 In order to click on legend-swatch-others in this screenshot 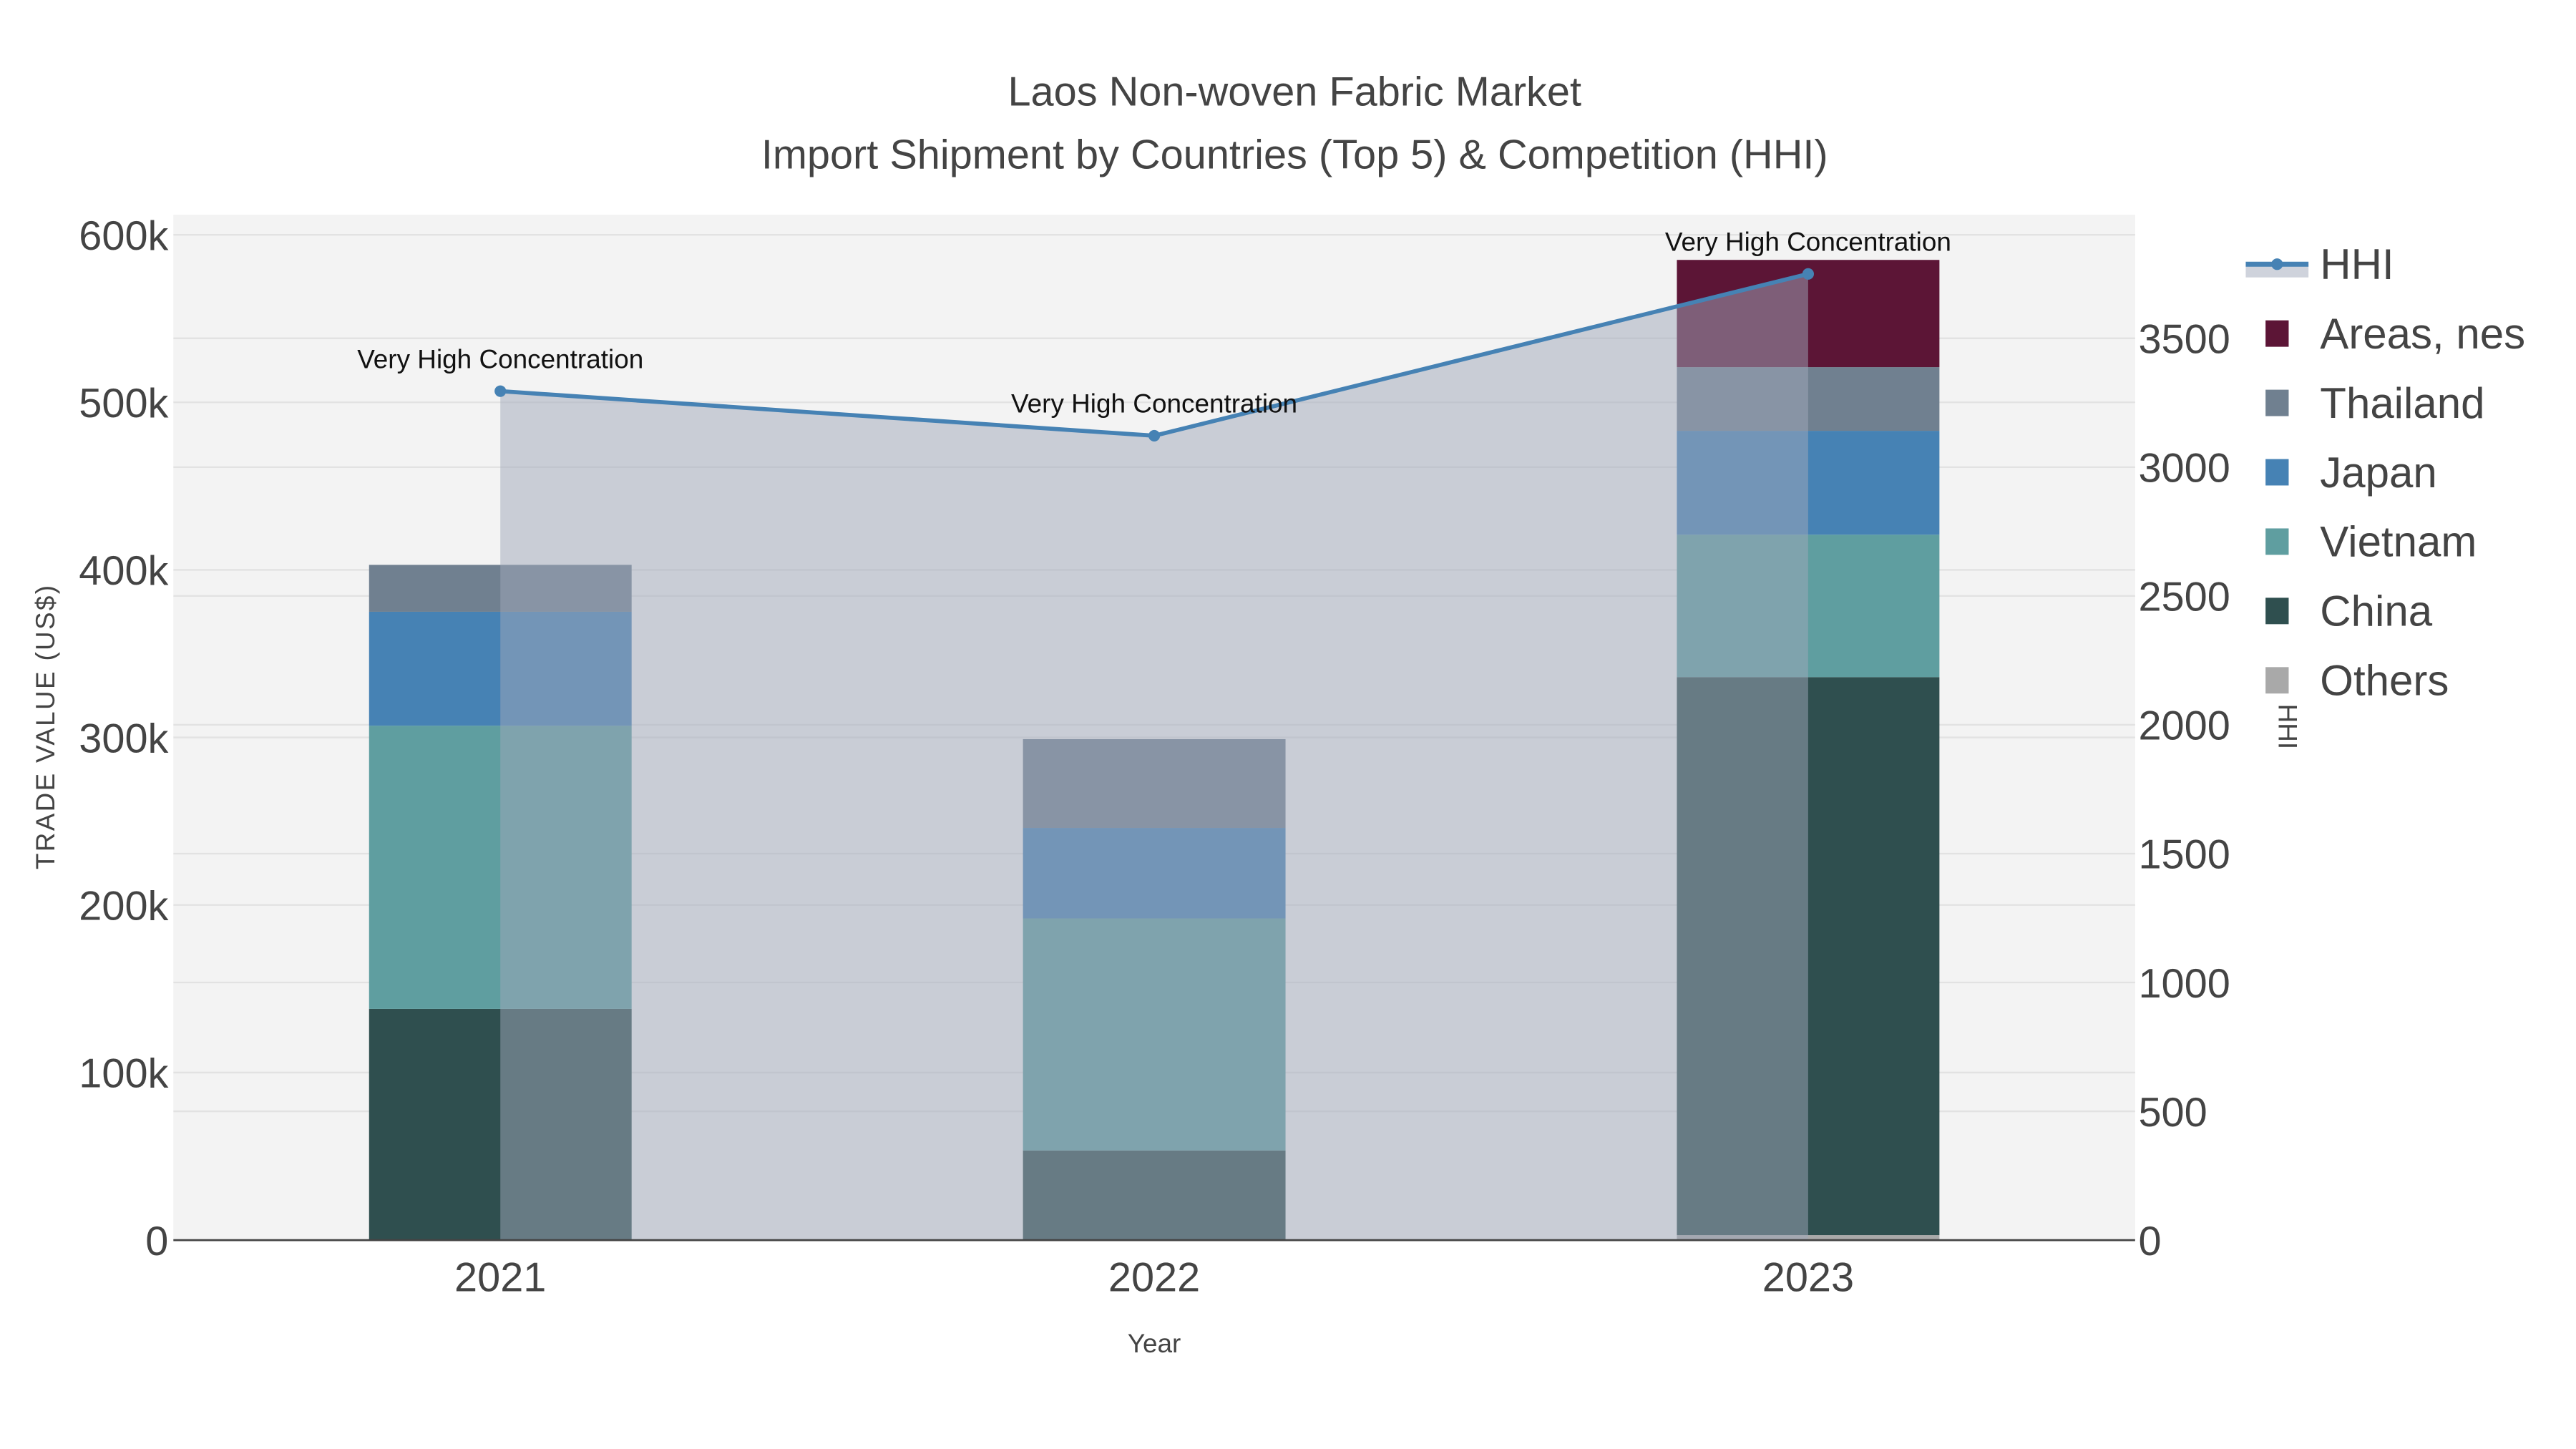, I will do `click(2277, 680)`.